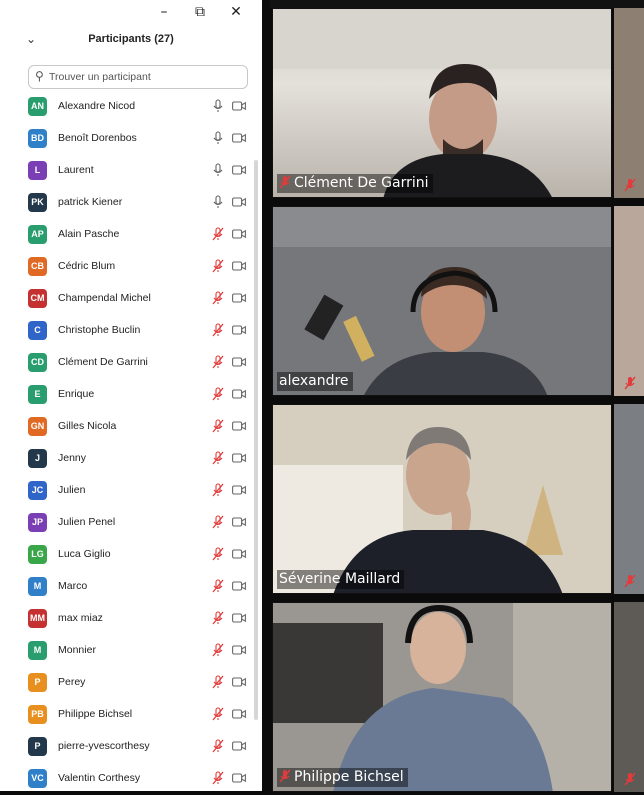 Image resolution: width=644 pixels, height=795 pixels. I want to click on participant-row: JP Julien Penel, so click(131, 523).